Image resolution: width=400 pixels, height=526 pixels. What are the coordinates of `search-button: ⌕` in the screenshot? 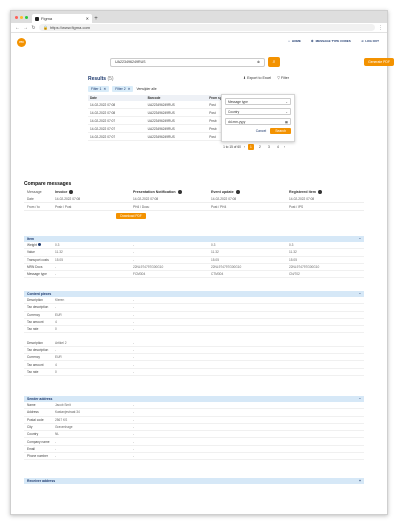 It's located at (274, 62).